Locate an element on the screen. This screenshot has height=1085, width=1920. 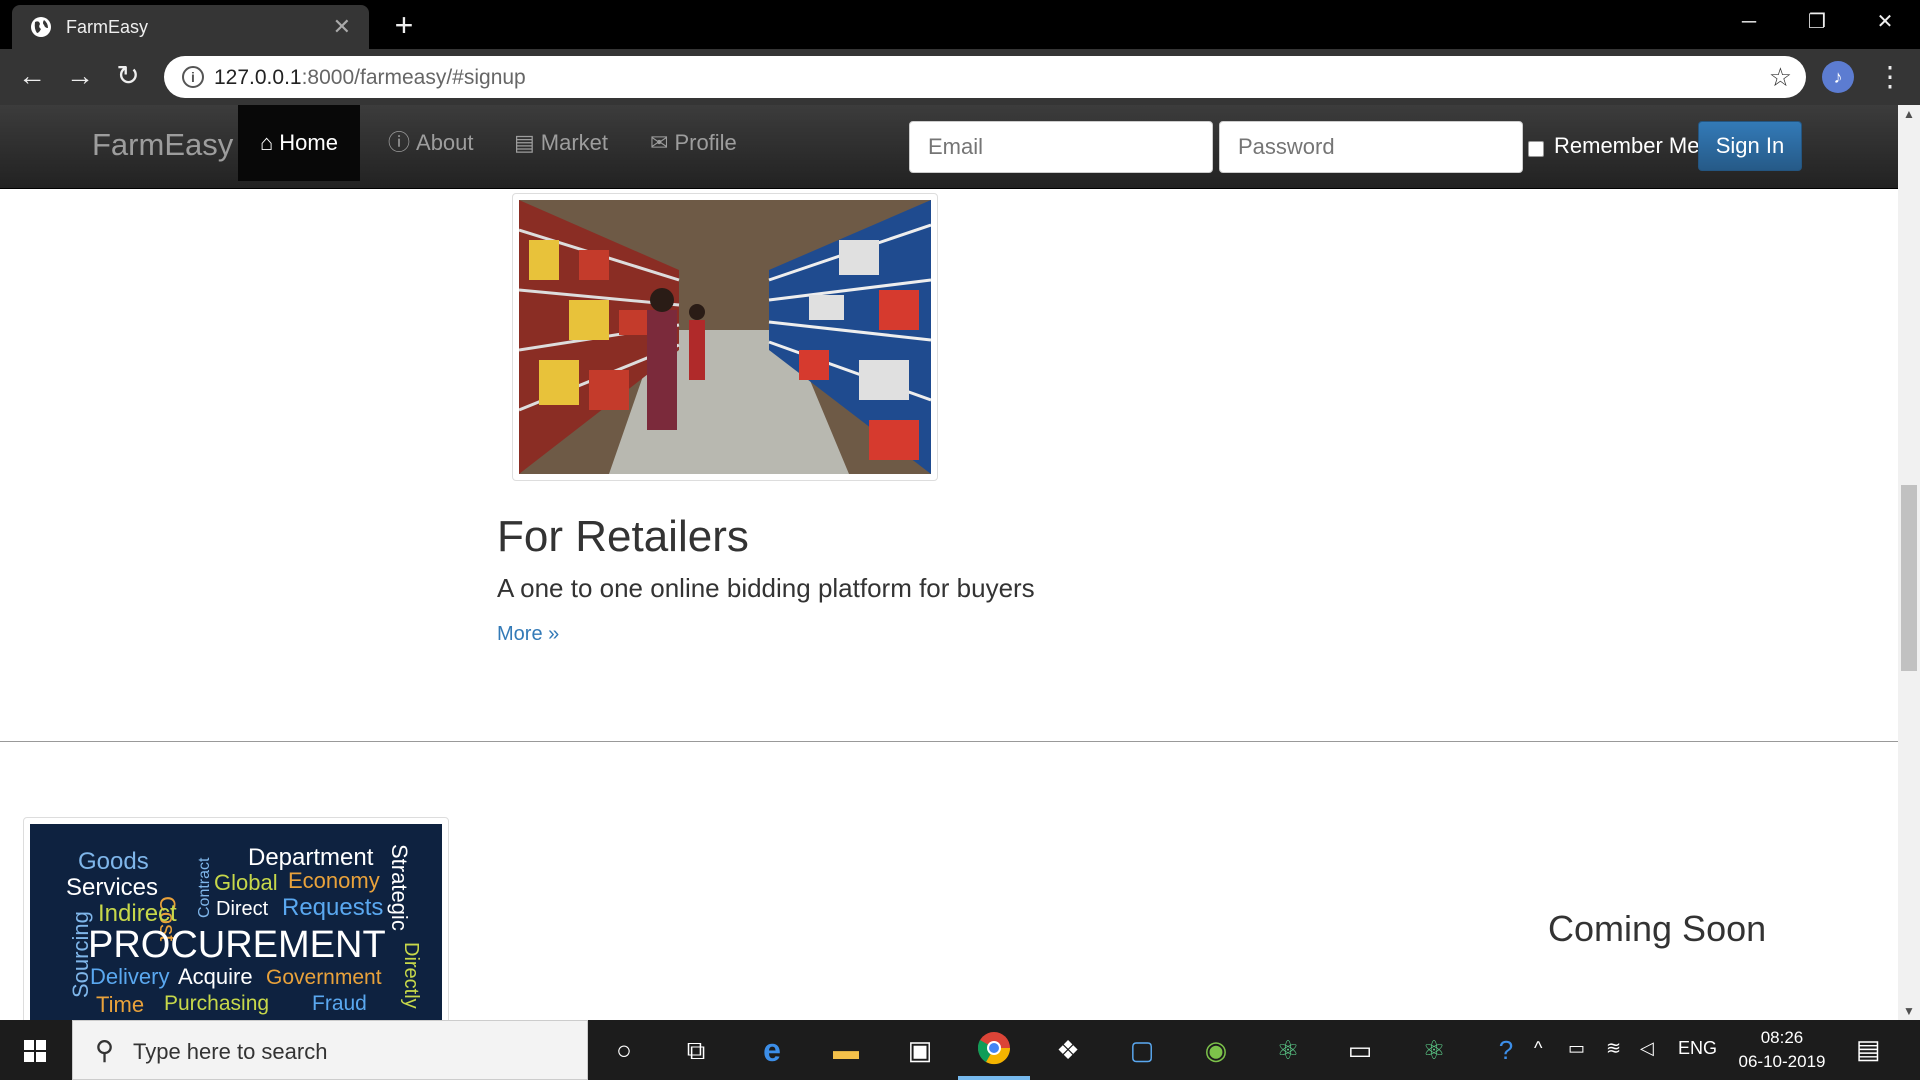
store-icon: ▣ is located at coordinates (920, 1050).